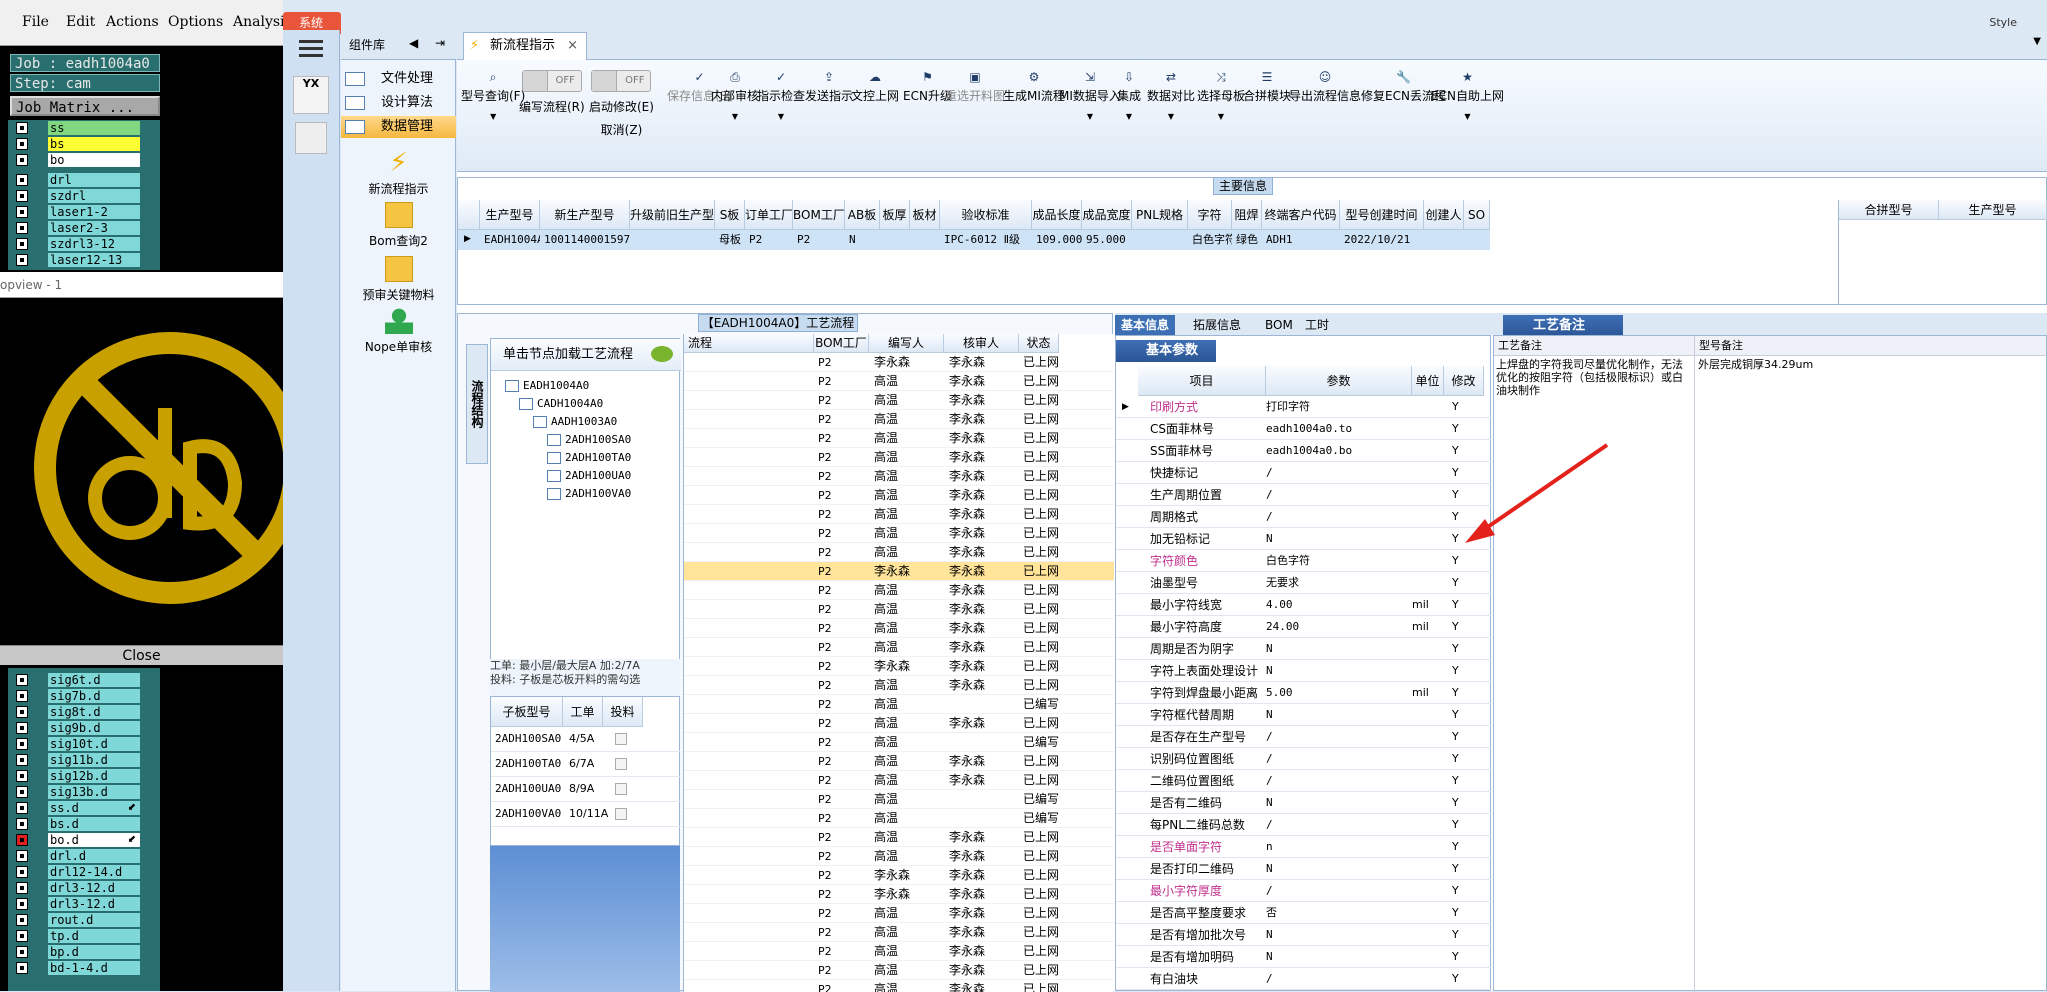  What do you see at coordinates (398, 79) in the screenshot?
I see `component-file-processing: 文件处理` at bounding box center [398, 79].